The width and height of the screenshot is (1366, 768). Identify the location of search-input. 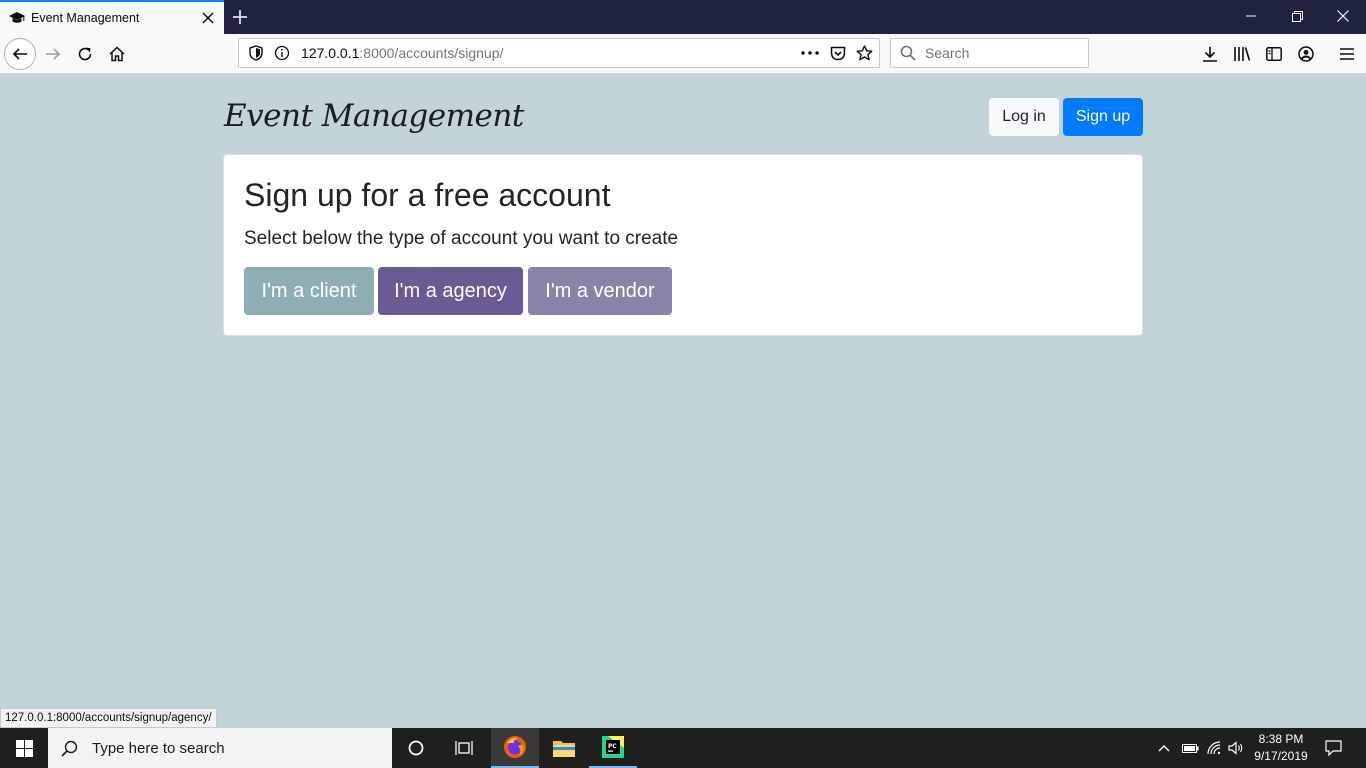
(1000, 53).